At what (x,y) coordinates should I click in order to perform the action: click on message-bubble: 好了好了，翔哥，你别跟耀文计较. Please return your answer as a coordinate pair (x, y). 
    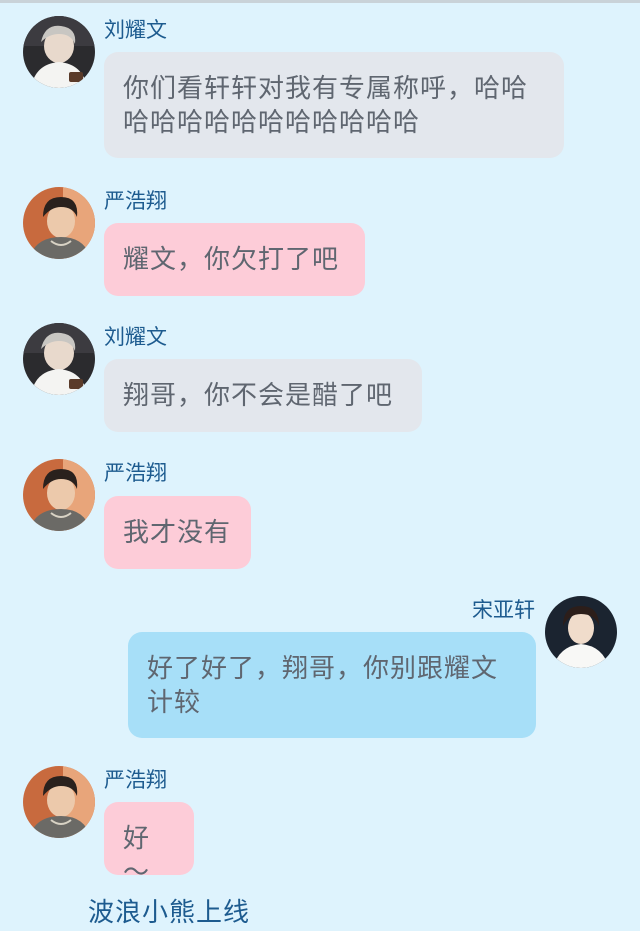
    Looking at the image, I should click on (332, 685).